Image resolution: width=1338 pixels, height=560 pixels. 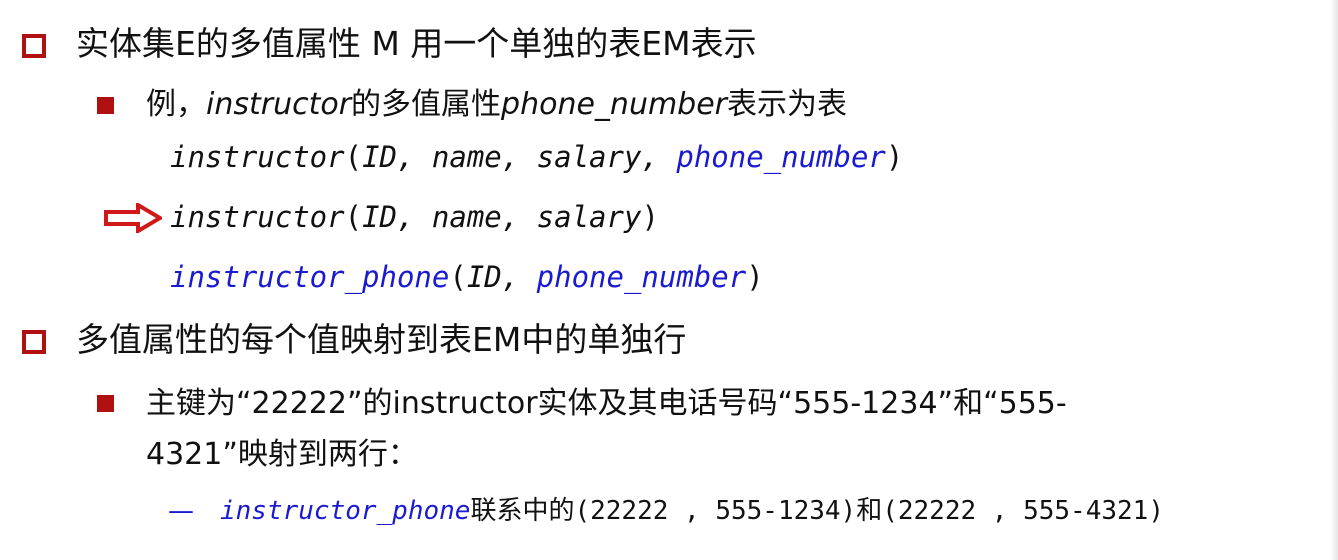 What do you see at coordinates (781, 157) in the screenshot?
I see `schema-original-multivalued-attr: phone_number` at bounding box center [781, 157].